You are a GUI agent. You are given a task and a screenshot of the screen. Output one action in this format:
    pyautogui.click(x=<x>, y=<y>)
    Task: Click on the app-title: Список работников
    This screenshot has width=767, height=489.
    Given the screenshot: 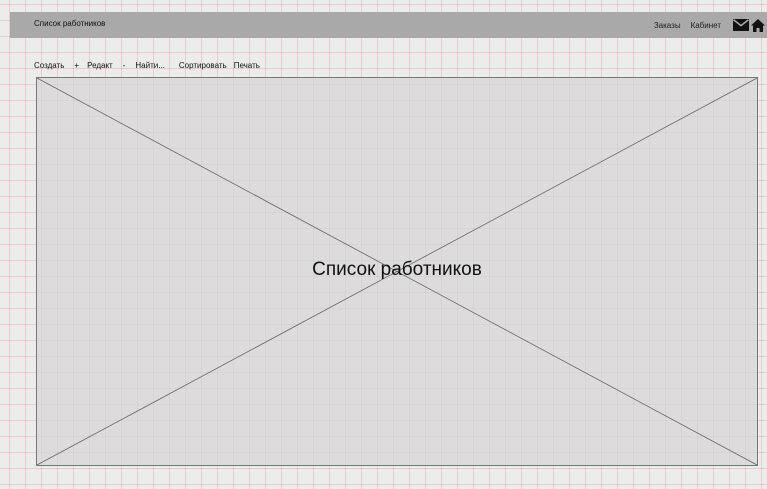 What is the action you would take?
    pyautogui.click(x=70, y=23)
    